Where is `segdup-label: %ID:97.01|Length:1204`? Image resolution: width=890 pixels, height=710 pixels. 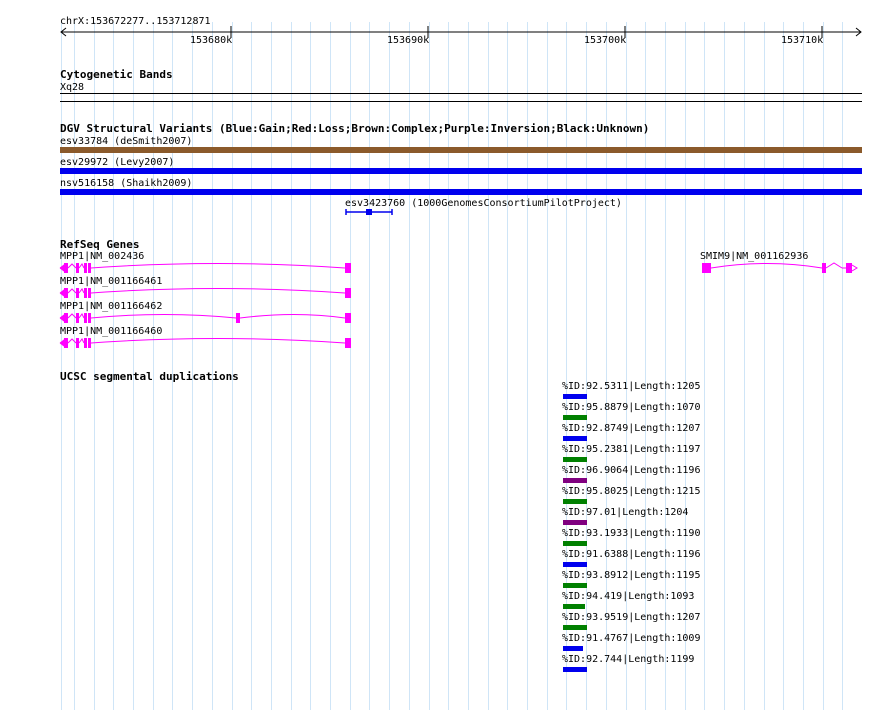 segdup-label: %ID:97.01|Length:1204 is located at coordinates (625, 512).